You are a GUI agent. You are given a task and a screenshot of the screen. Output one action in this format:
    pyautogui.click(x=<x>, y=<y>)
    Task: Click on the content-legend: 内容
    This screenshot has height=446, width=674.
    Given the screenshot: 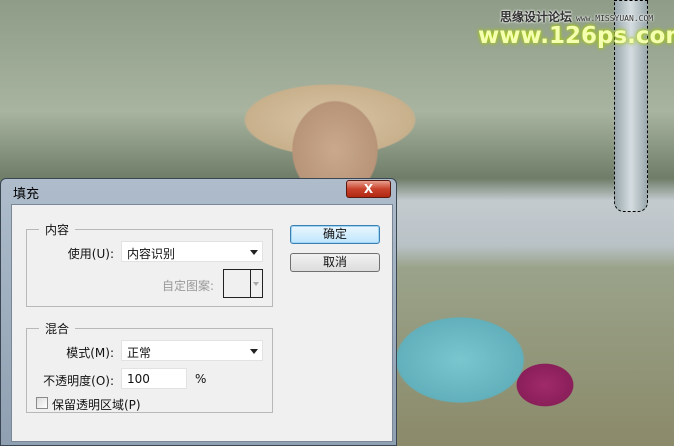 What is the action you would take?
    pyautogui.click(x=57, y=230)
    